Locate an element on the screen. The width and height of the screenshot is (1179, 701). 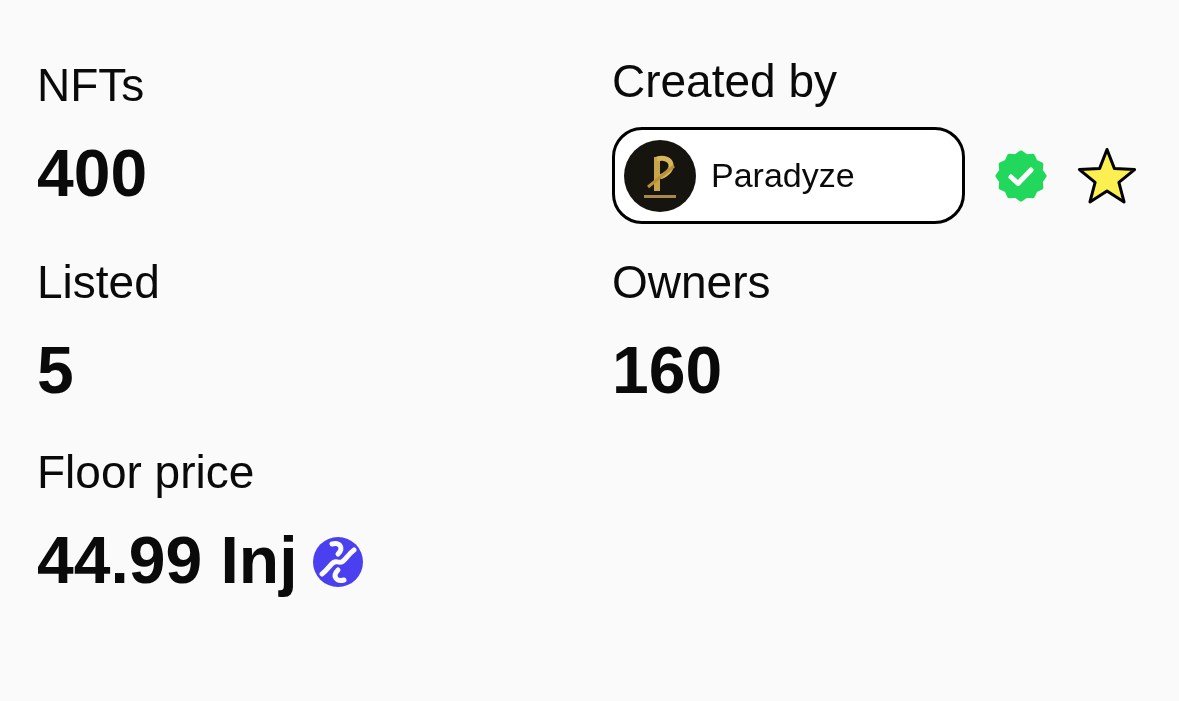
creator-chip: Paradyze is located at coordinates (788, 175).